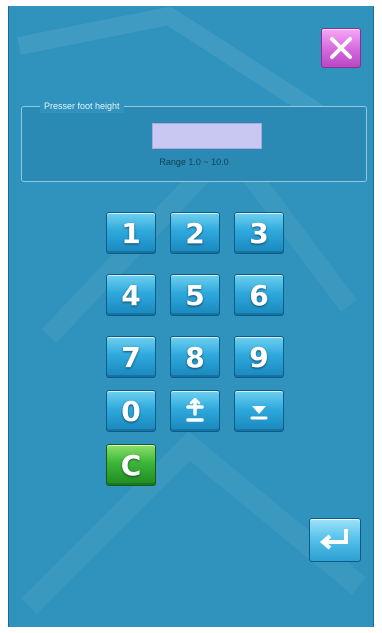  What do you see at coordinates (195, 295) in the screenshot?
I see `key-5: 5` at bounding box center [195, 295].